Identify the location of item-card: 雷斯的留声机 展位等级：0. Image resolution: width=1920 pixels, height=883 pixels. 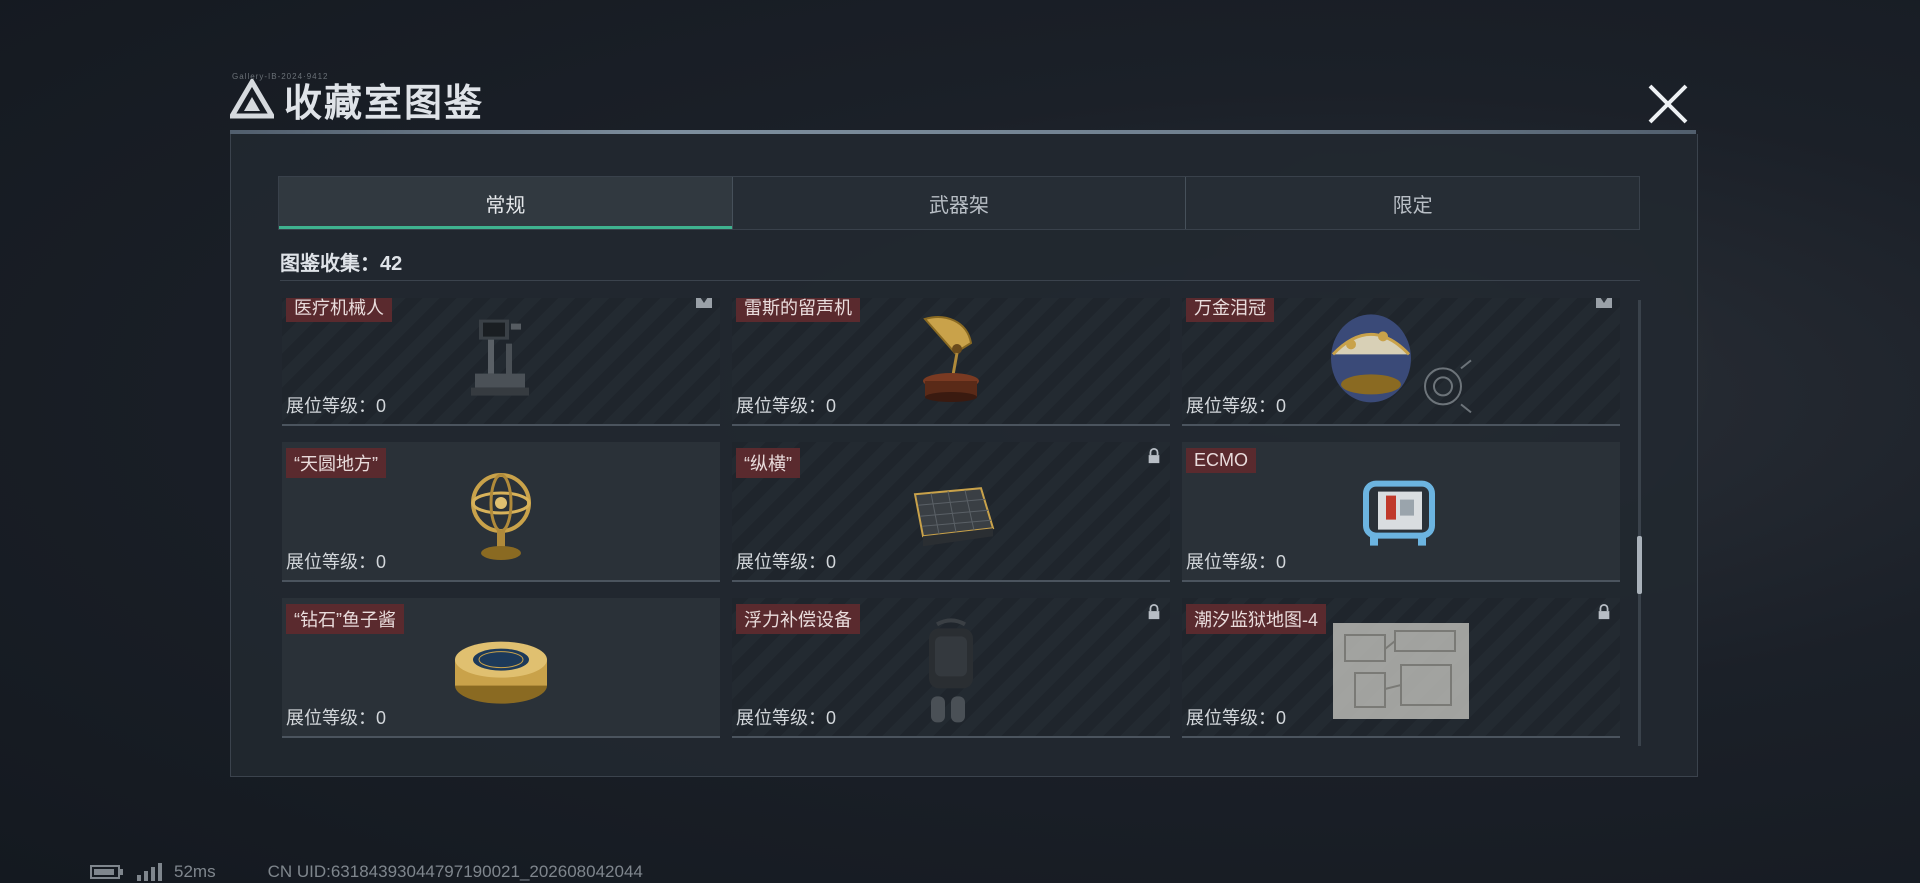
(951, 362).